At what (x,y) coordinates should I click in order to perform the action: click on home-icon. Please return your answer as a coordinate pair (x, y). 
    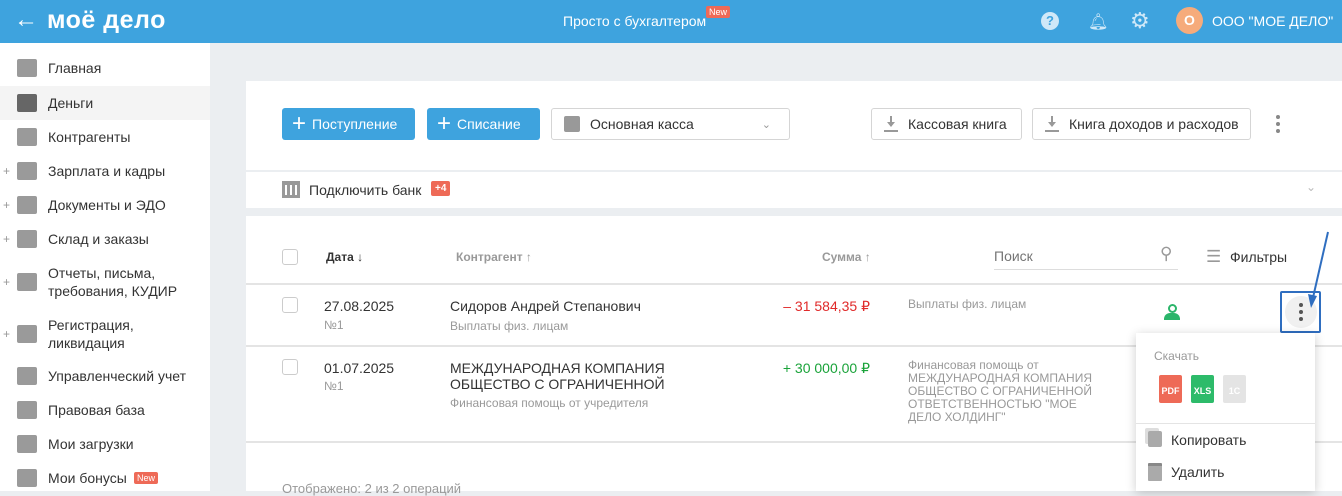
    Looking at the image, I should click on (27, 68).